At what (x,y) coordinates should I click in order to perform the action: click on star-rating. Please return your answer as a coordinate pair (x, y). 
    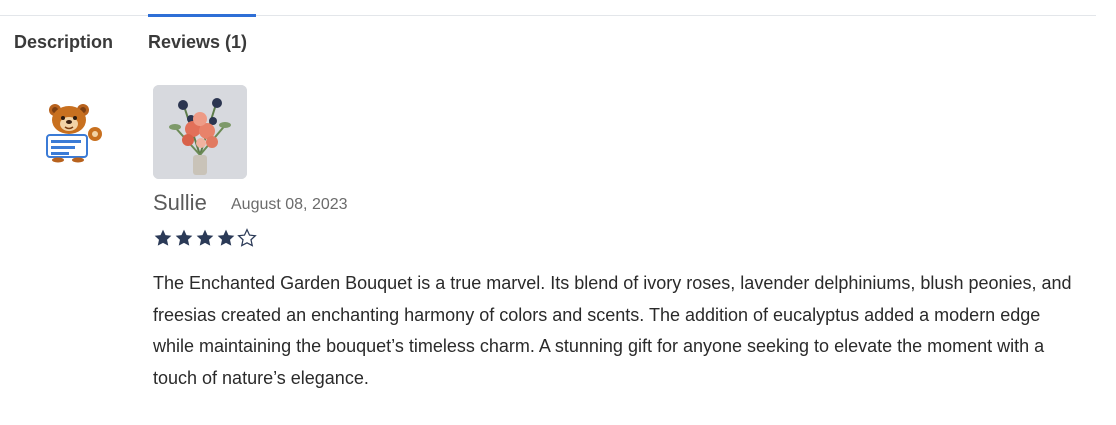
    Looking at the image, I should click on (205, 240).